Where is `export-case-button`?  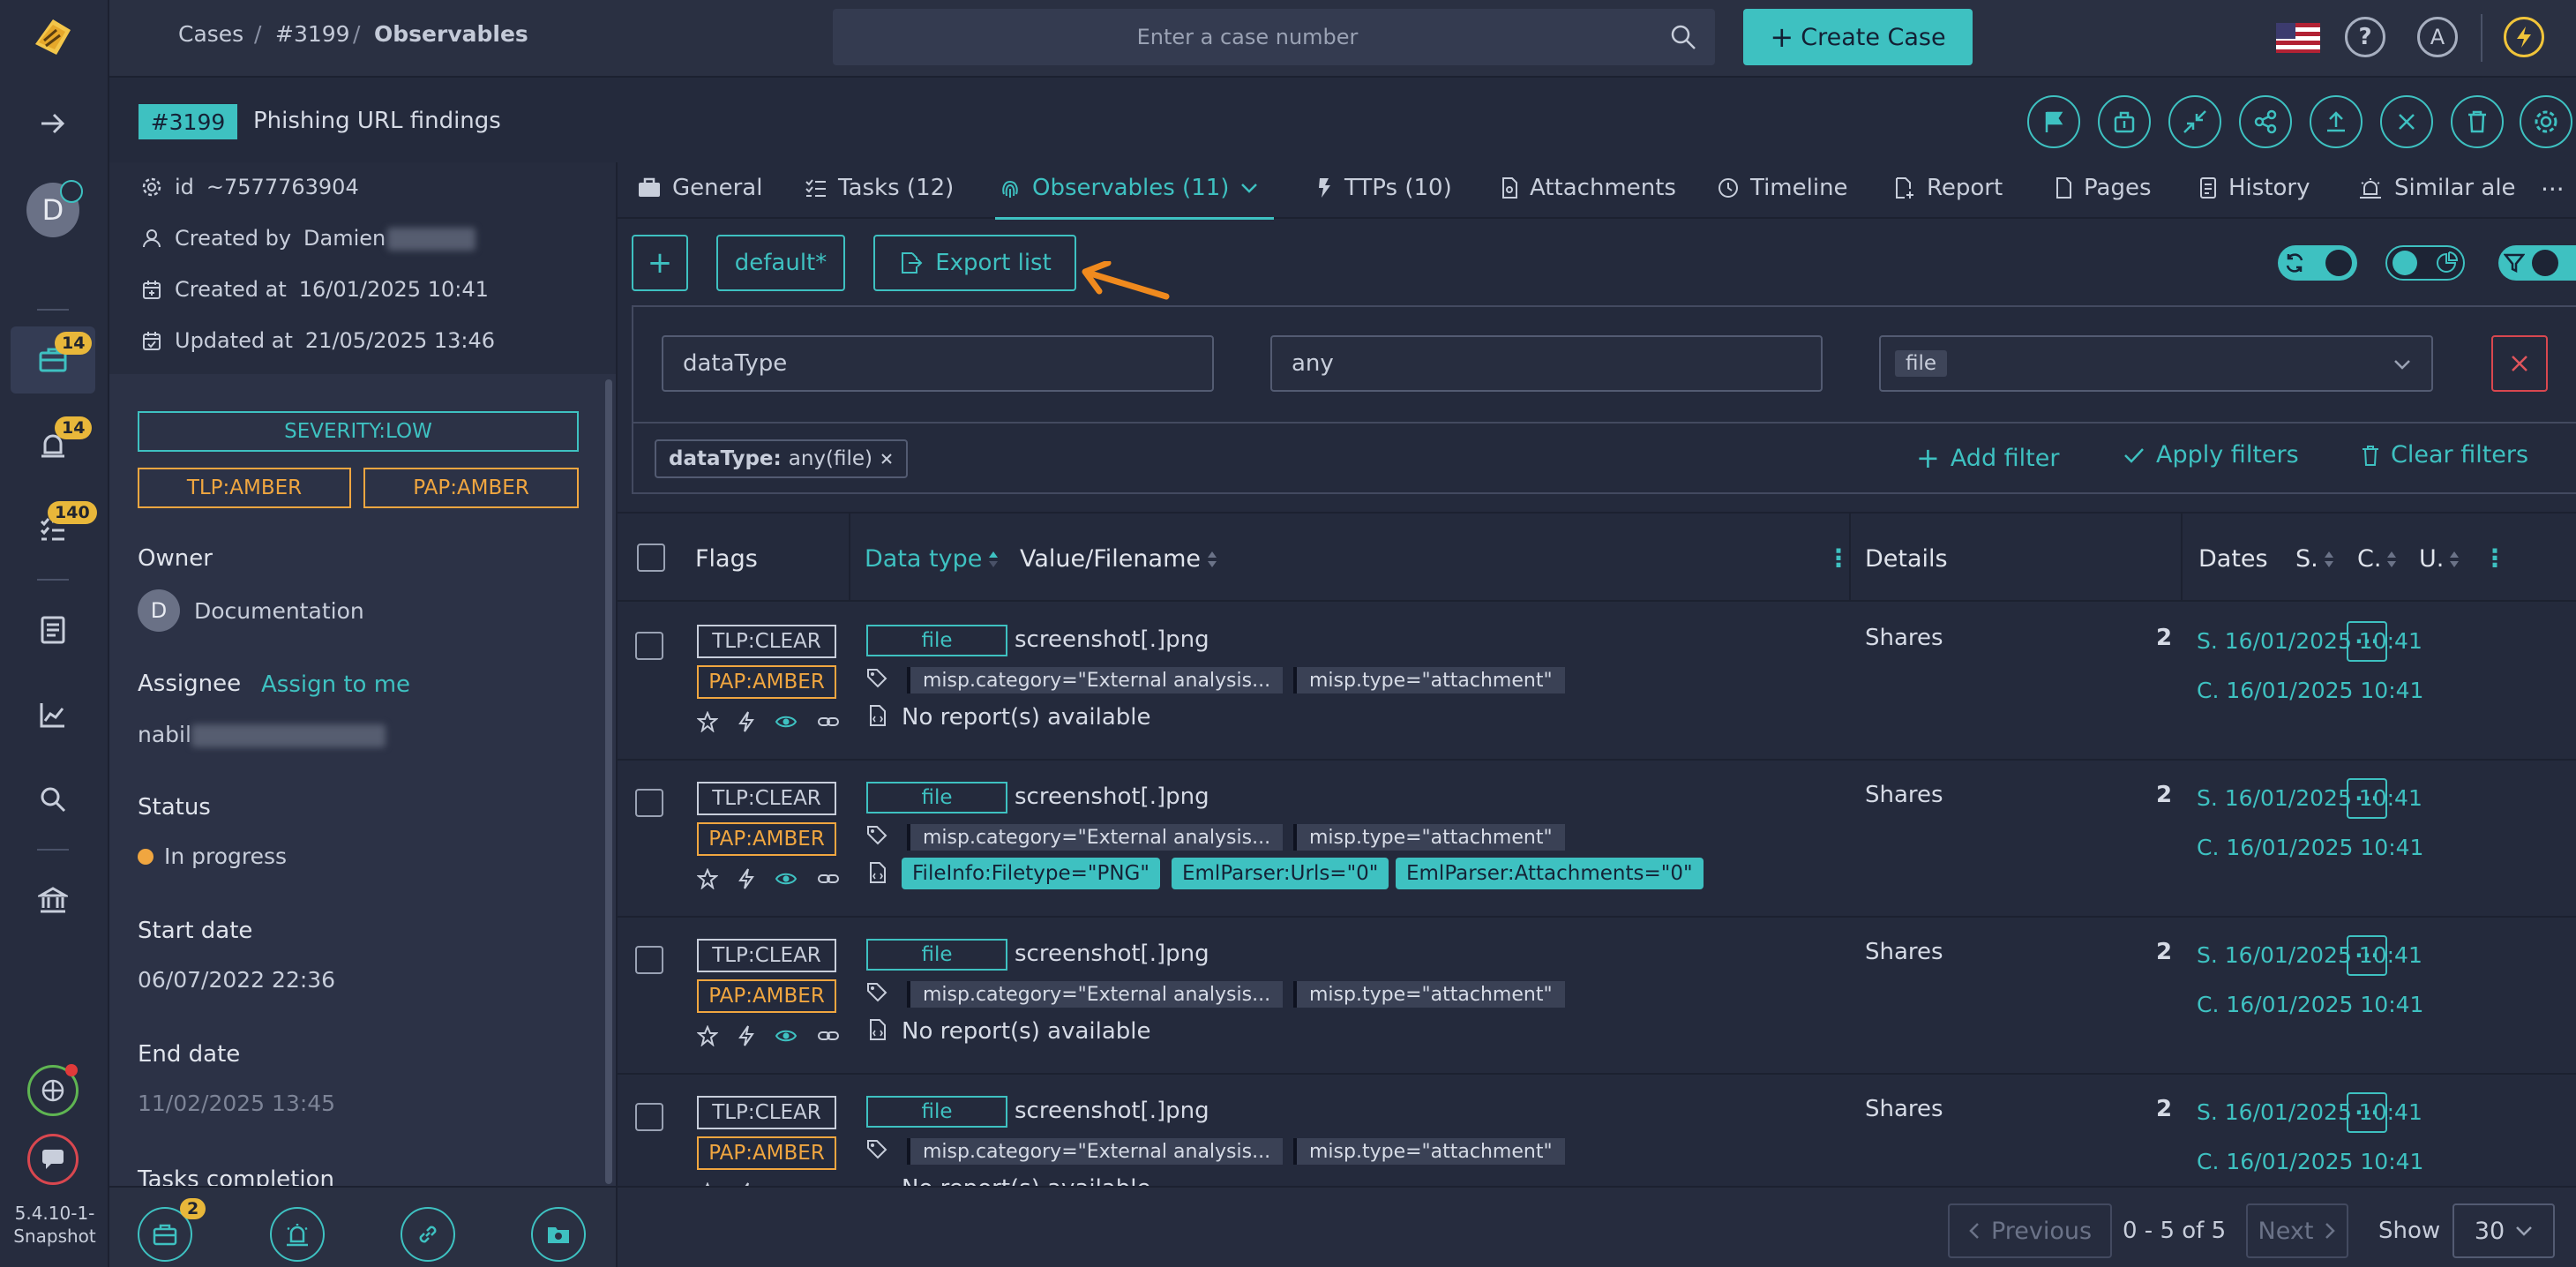 export-case-button is located at coordinates (2337, 122).